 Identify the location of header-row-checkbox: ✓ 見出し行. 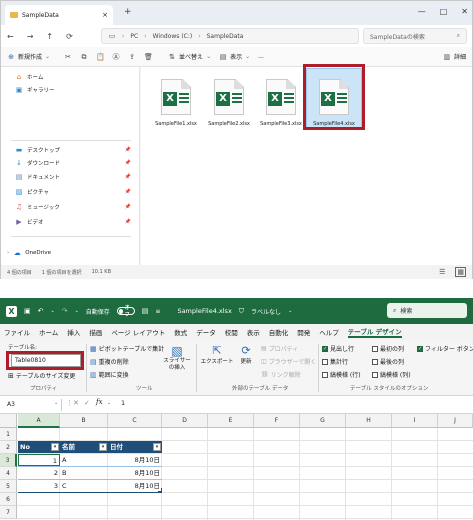
(338, 348).